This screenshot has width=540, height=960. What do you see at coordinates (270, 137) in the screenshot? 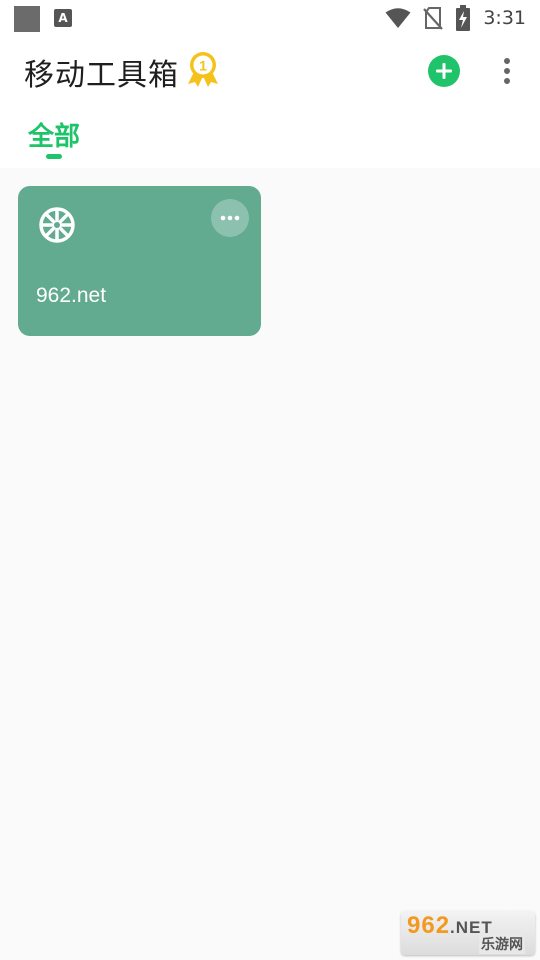
I see `tab-bar: 全部` at bounding box center [270, 137].